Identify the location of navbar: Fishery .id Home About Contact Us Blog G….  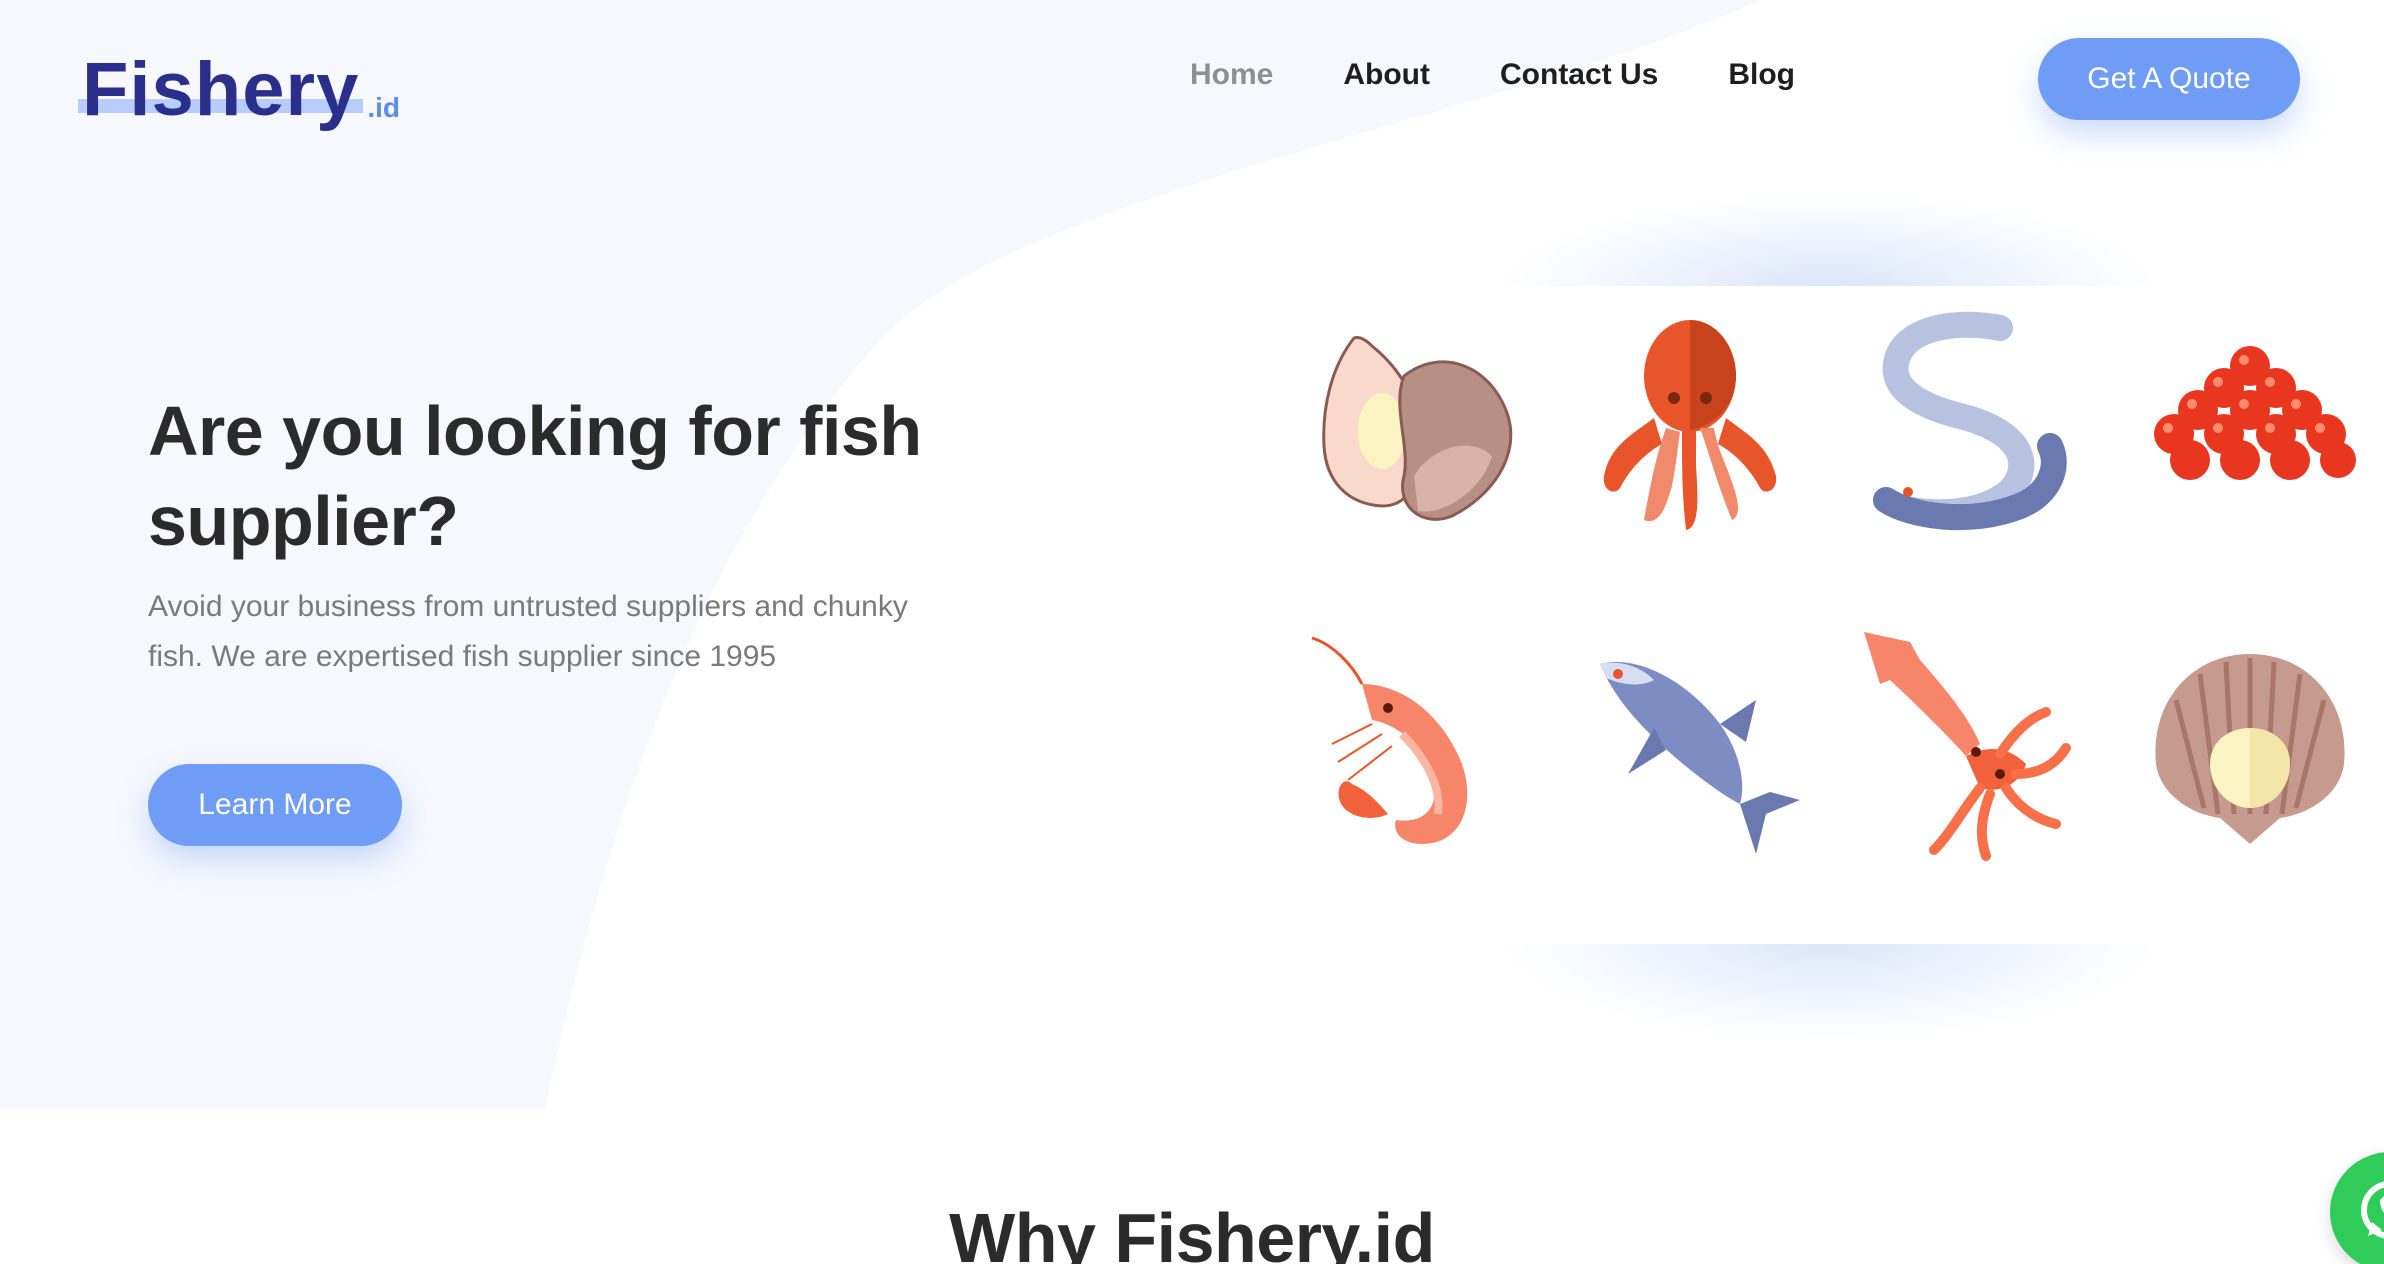
(1192, 80).